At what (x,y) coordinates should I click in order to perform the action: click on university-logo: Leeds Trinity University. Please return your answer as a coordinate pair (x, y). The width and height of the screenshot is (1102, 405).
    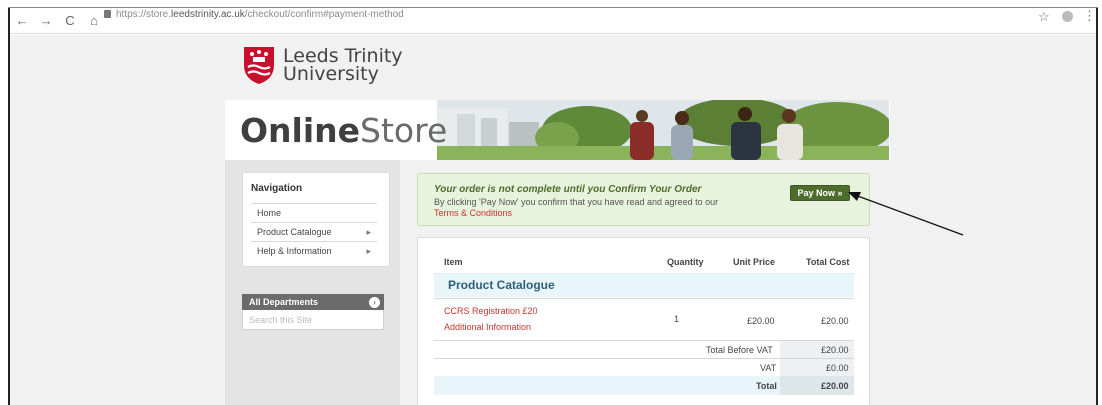
    Looking at the image, I should click on (323, 68).